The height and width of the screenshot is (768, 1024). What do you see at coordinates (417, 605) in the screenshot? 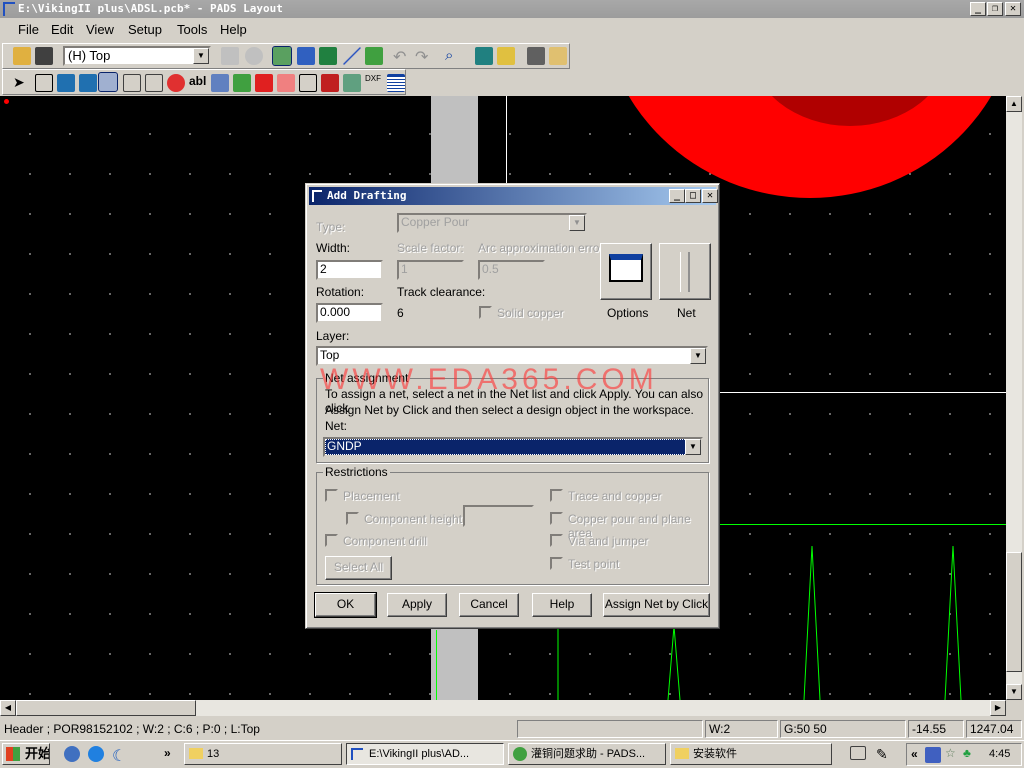
I see `apply-button: Apply` at bounding box center [417, 605].